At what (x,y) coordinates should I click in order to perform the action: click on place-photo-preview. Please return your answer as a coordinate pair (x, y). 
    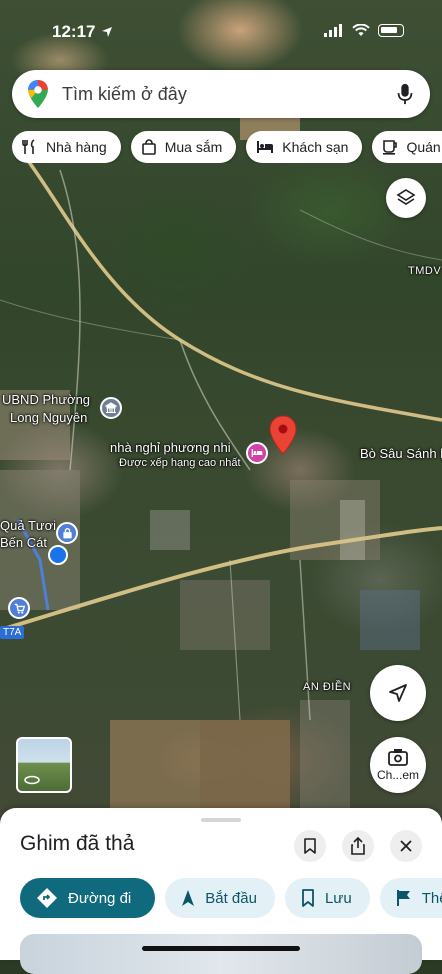
    Looking at the image, I should click on (221, 954).